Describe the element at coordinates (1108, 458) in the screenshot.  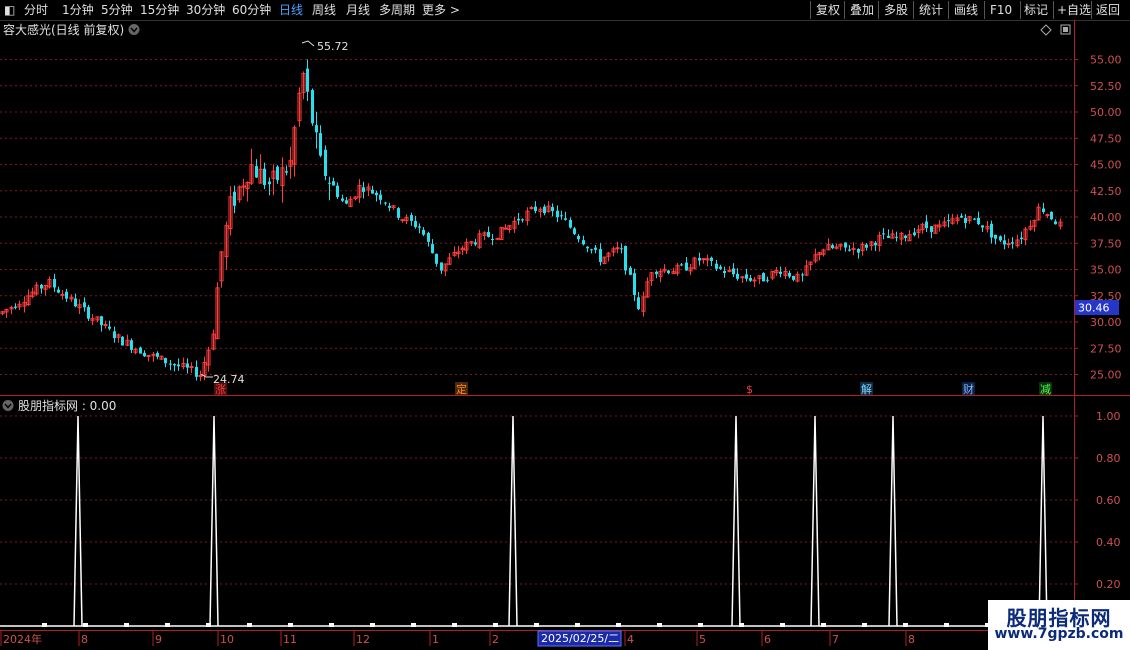
I see `indicator-tick-label: 0.80` at that location.